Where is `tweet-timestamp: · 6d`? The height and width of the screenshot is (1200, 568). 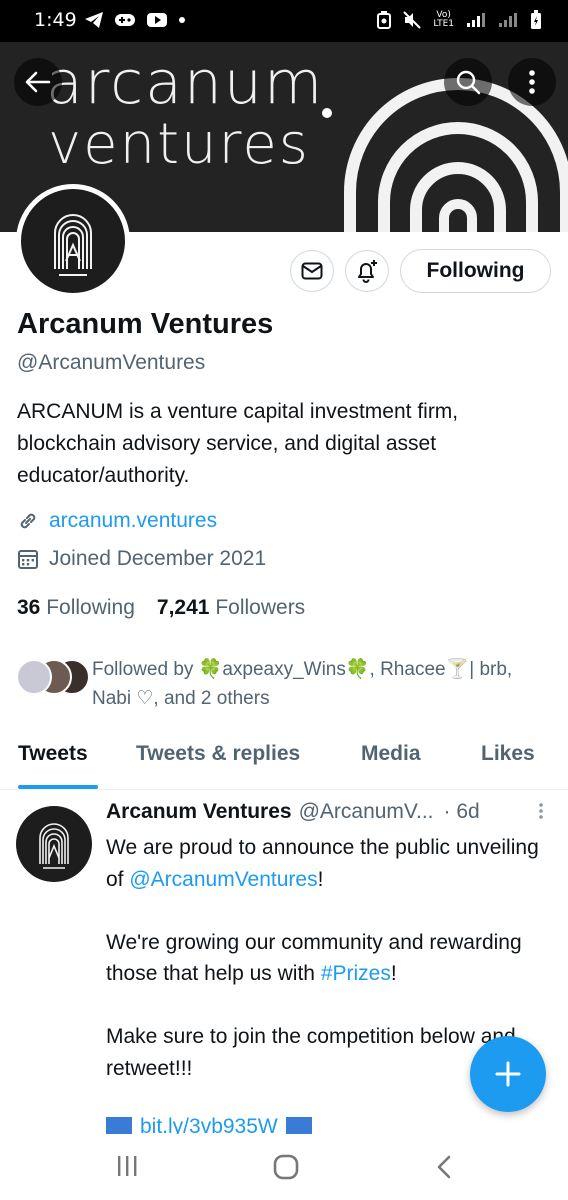
tweet-timestamp: · 6d is located at coordinates (462, 812).